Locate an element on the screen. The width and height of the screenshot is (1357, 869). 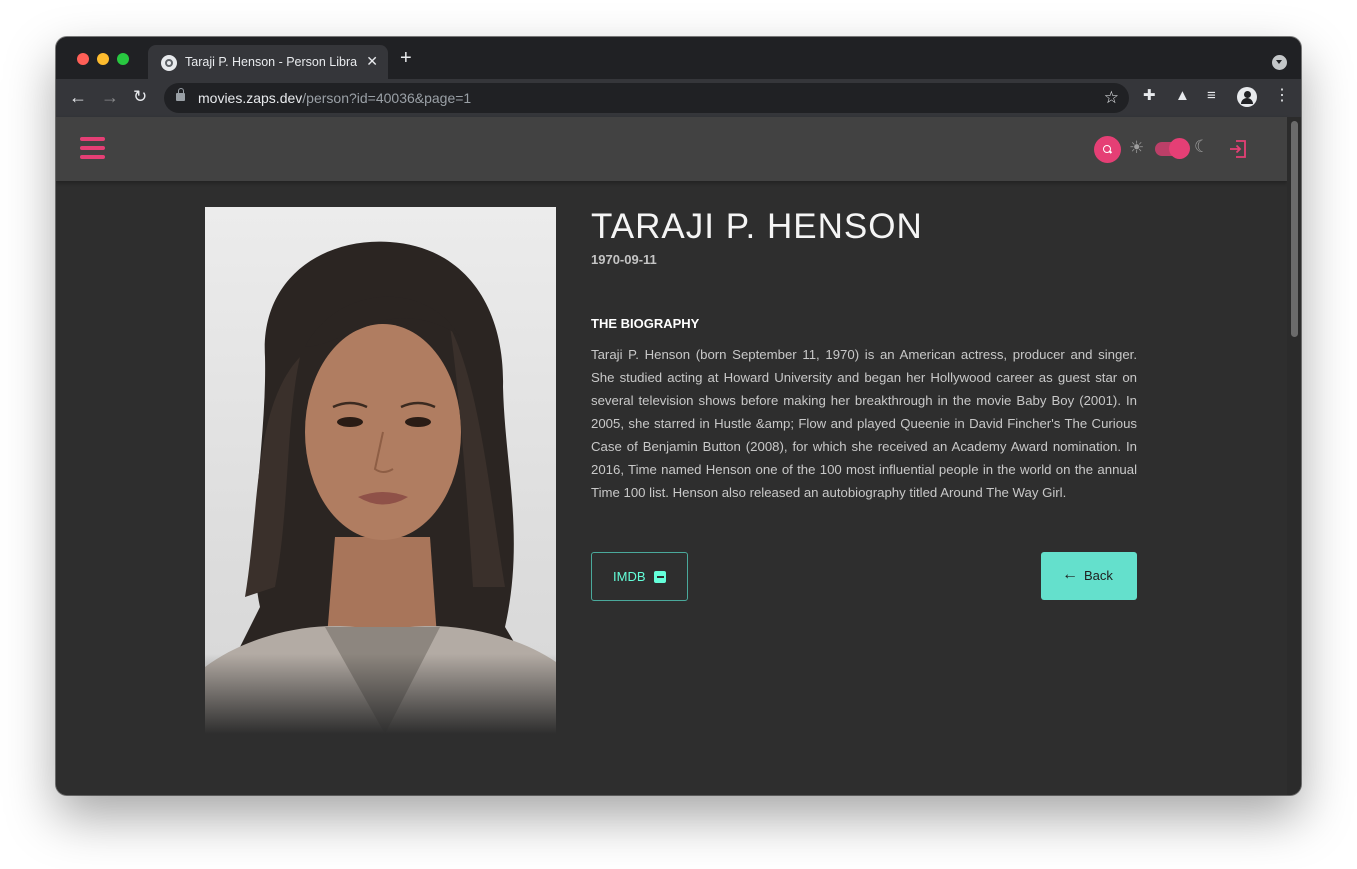
back-button: ← Back is located at coordinates (1089, 576).